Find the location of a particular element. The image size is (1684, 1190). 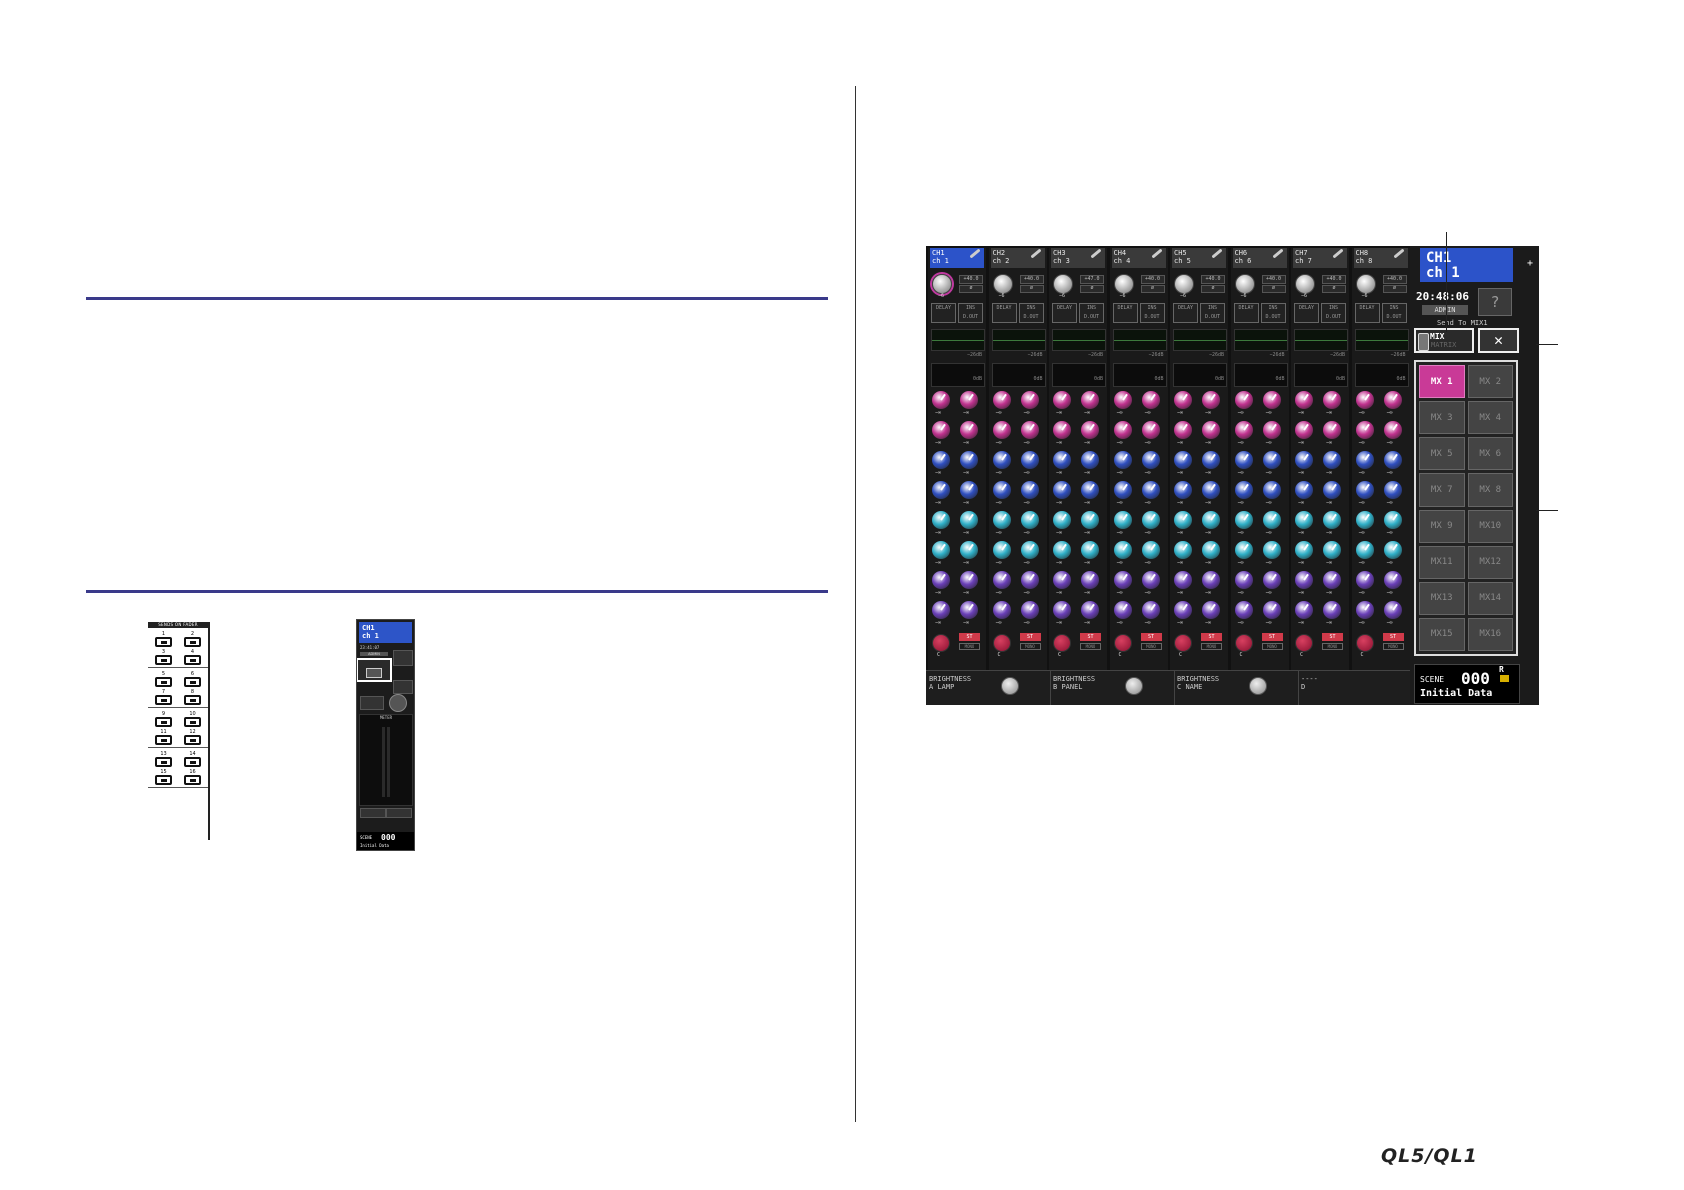

mix-select-button: MX 1 is located at coordinates (1442, 382).